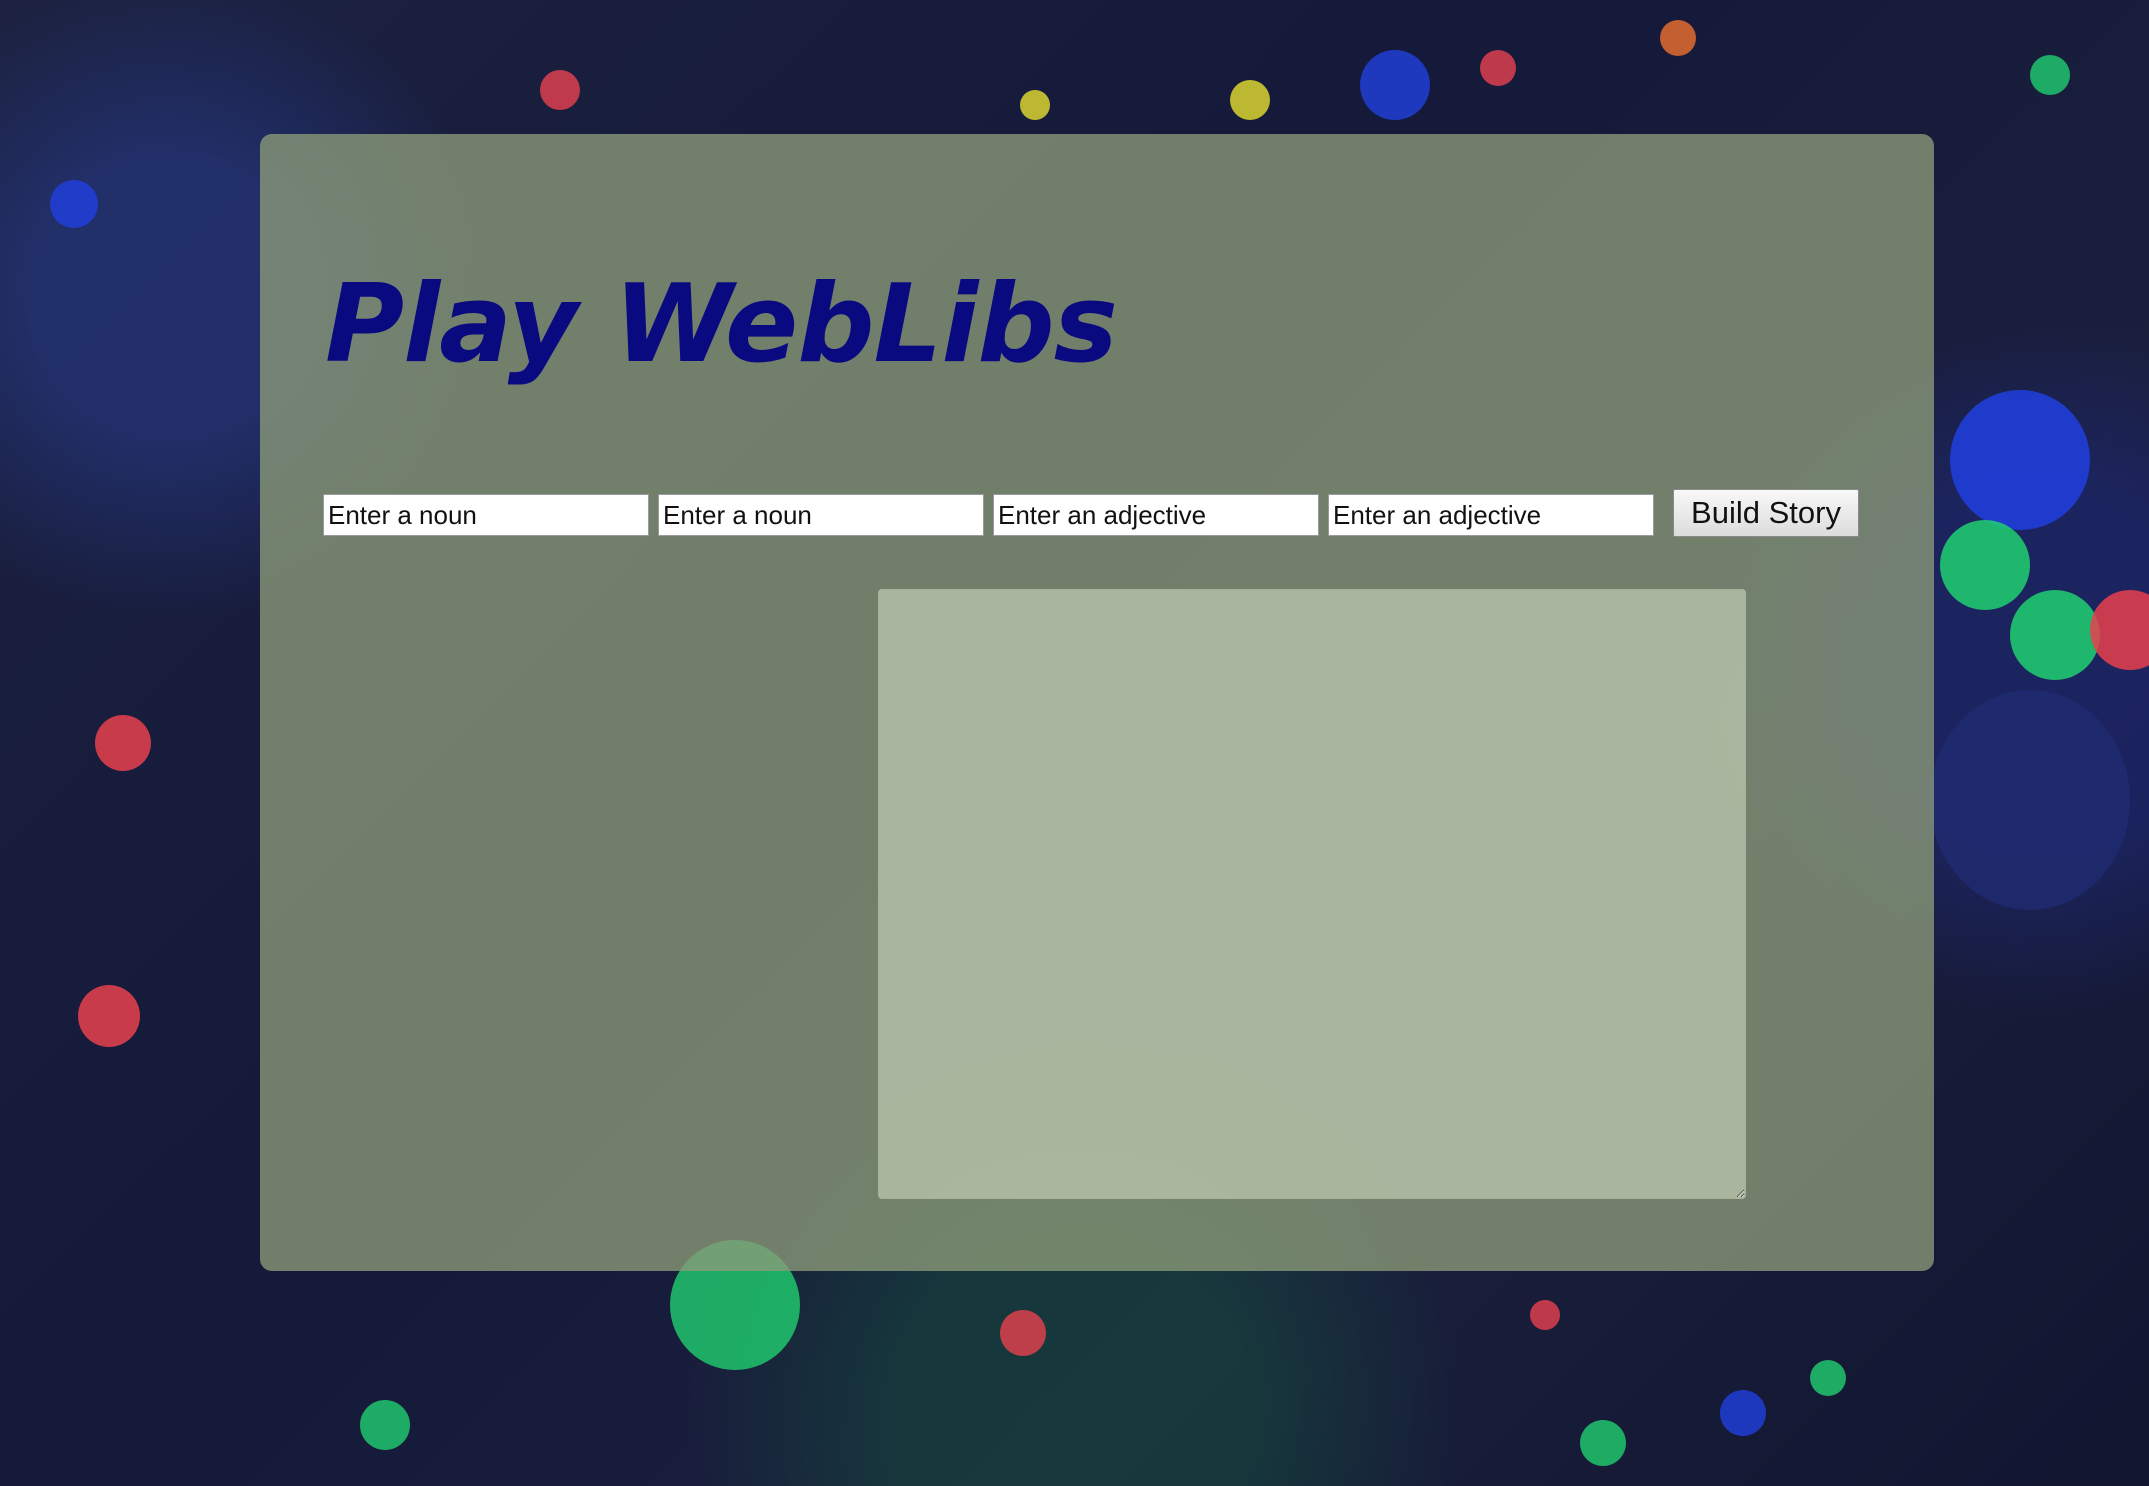  I want to click on word-inputs-row, so click(993, 515).